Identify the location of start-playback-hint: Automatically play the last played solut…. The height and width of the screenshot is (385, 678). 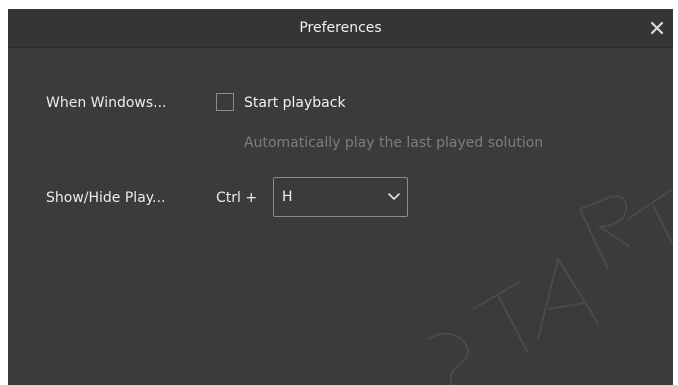
(394, 143).